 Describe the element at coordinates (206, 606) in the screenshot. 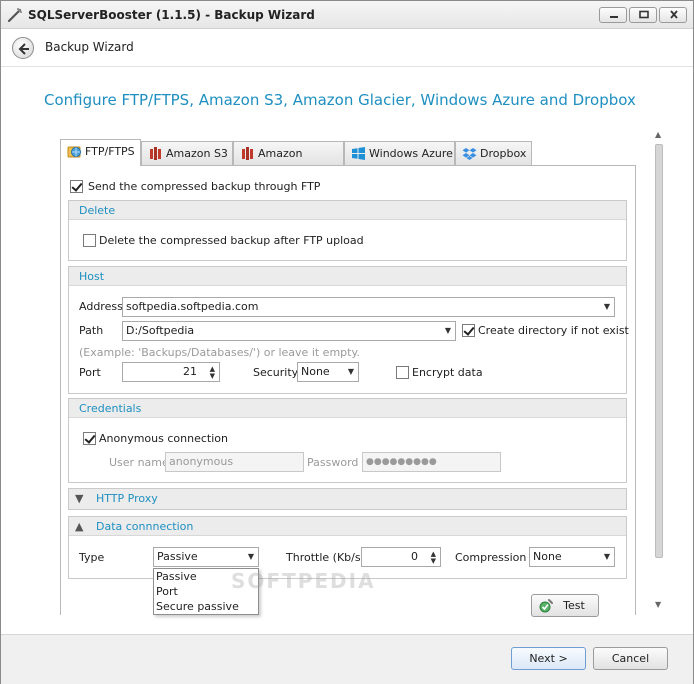

I see `type-option-secure-passive: Secure passive` at that location.